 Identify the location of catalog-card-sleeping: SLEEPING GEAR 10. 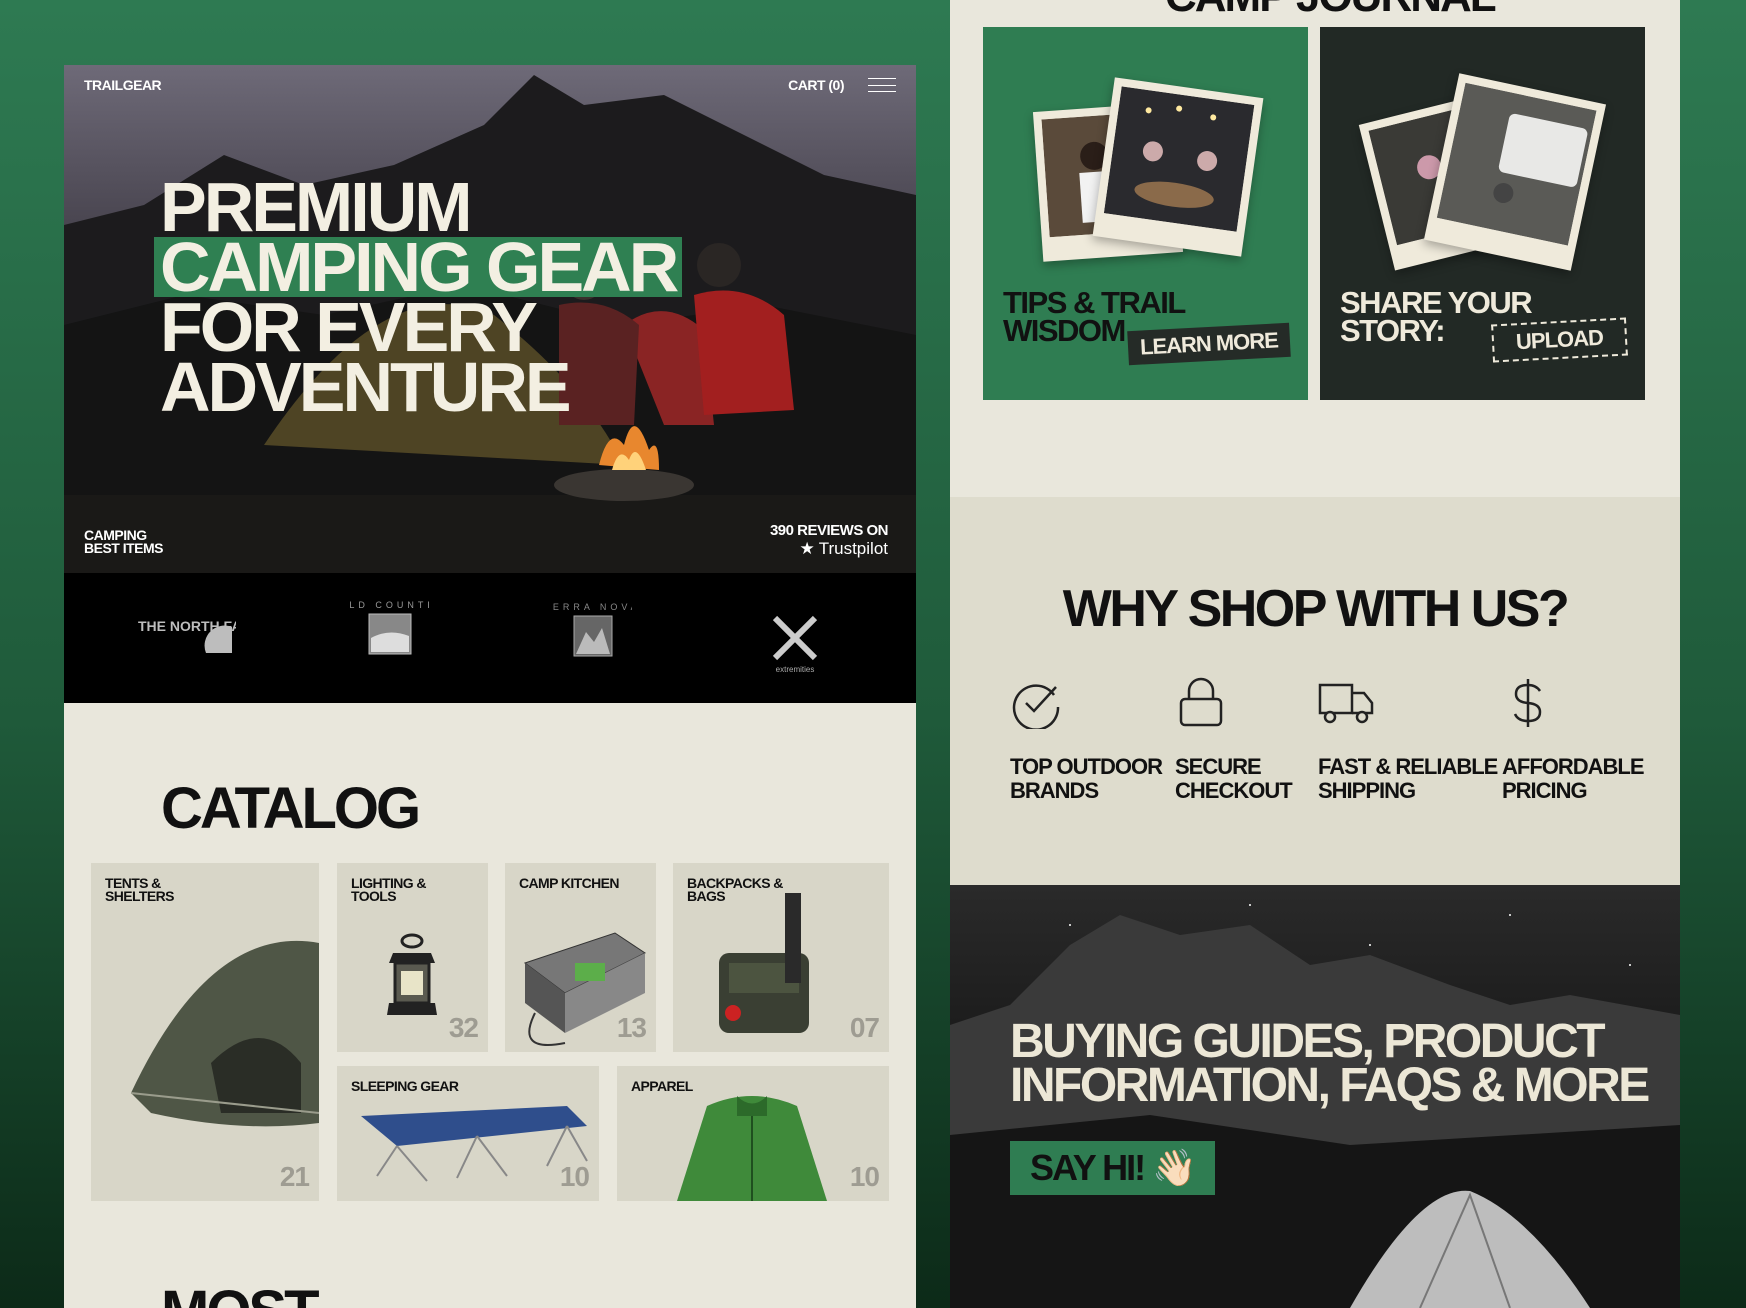
(468, 1133).